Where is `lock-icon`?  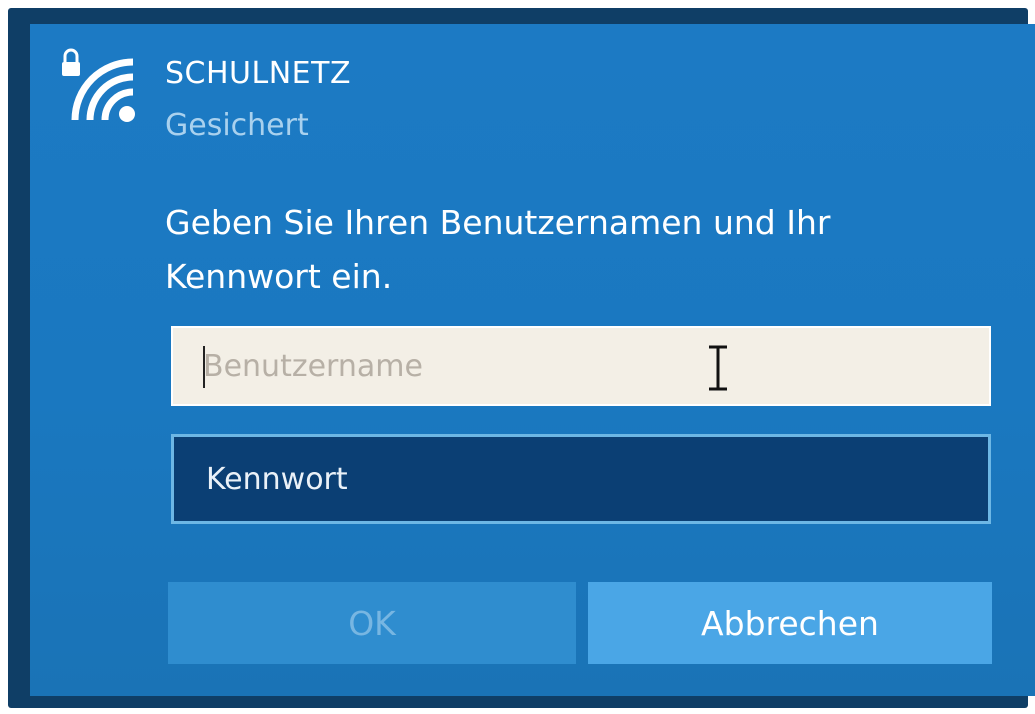
lock-icon is located at coordinates (71, 55).